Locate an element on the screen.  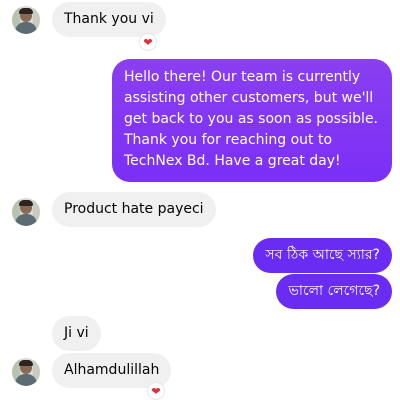
incoming-message-bubble: Ji vi is located at coordinates (76, 333).